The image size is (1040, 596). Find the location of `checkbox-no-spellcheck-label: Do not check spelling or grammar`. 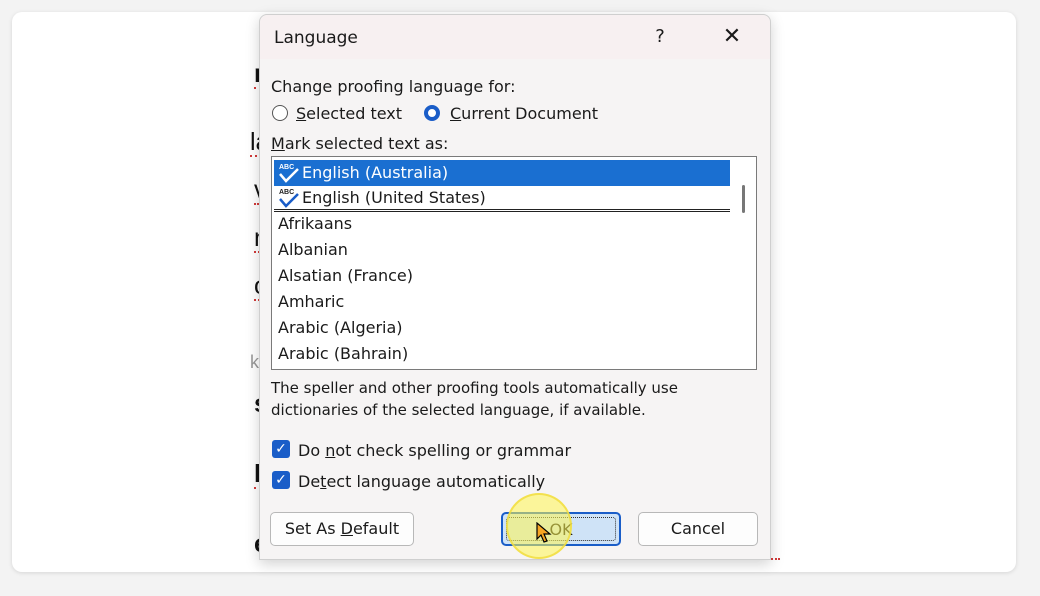

checkbox-no-spellcheck-label: Do not check spelling or grammar is located at coordinates (434, 450).